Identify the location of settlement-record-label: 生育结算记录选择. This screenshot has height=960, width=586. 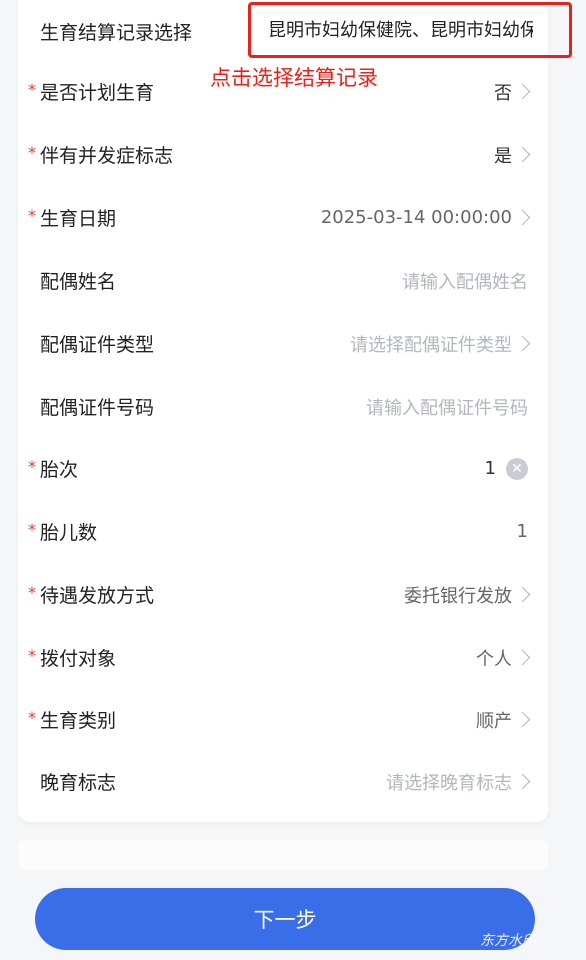
(116, 33).